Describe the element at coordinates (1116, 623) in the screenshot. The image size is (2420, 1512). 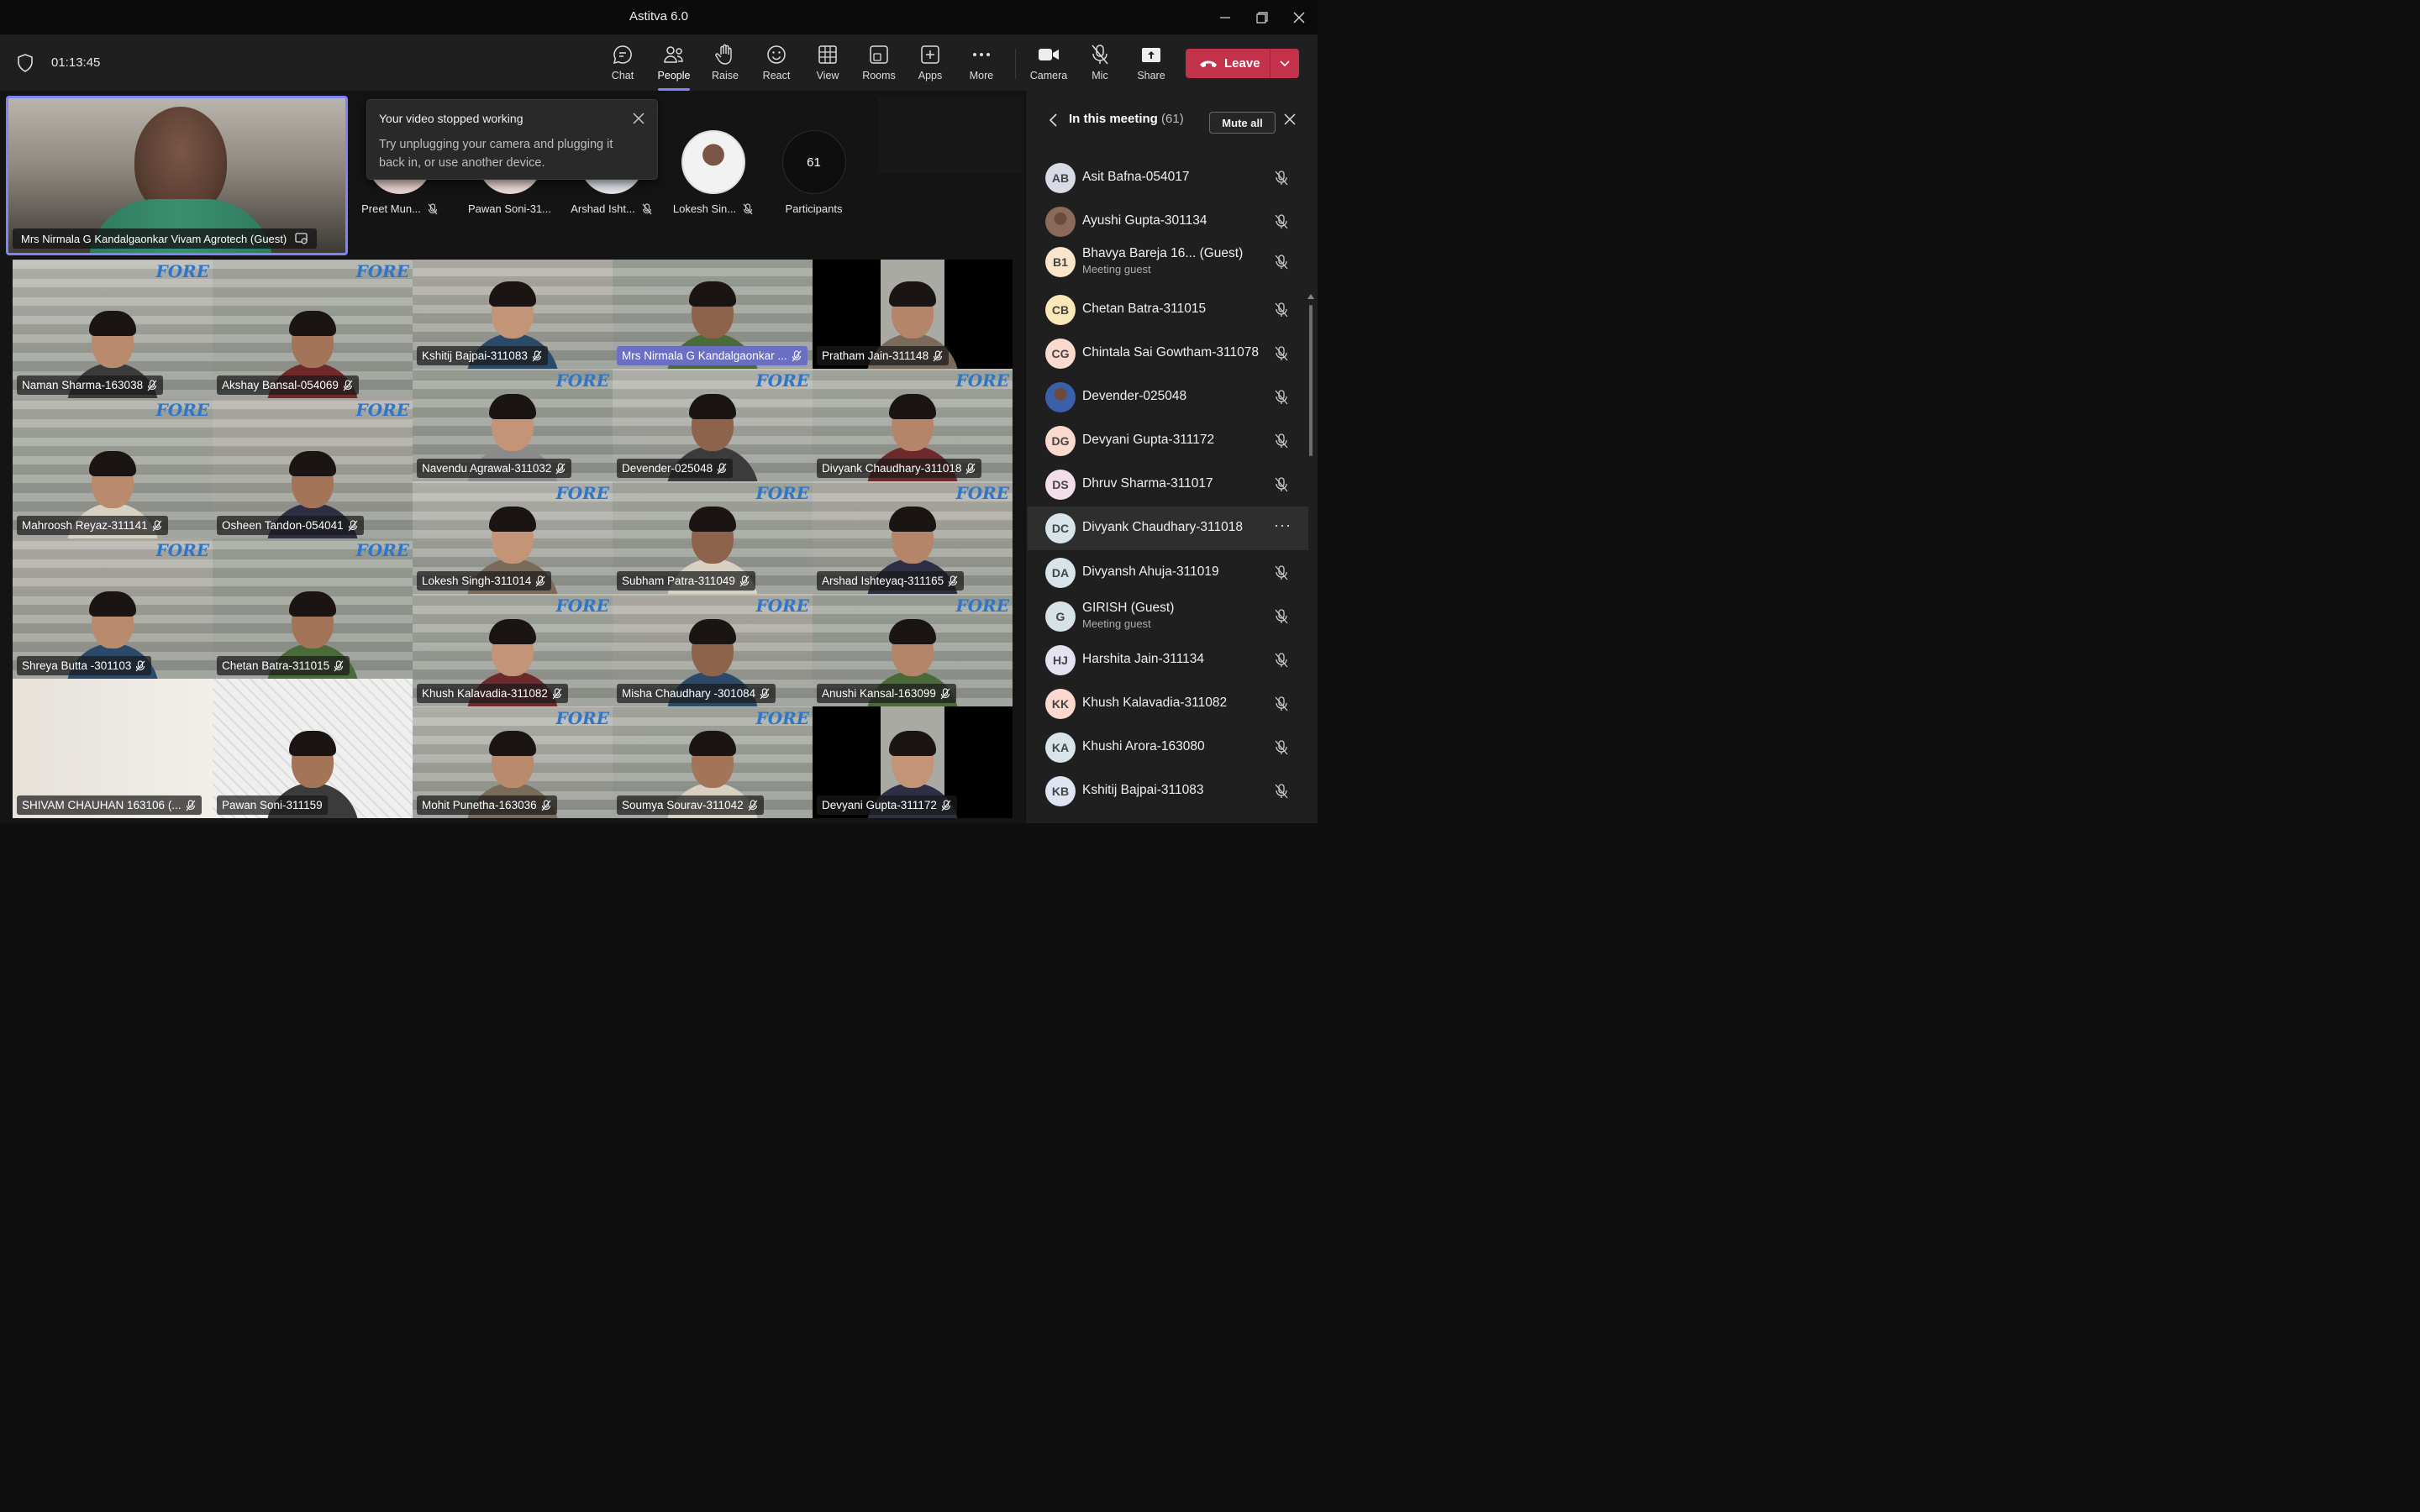
I see `participant-role: Meeting guest` at that location.